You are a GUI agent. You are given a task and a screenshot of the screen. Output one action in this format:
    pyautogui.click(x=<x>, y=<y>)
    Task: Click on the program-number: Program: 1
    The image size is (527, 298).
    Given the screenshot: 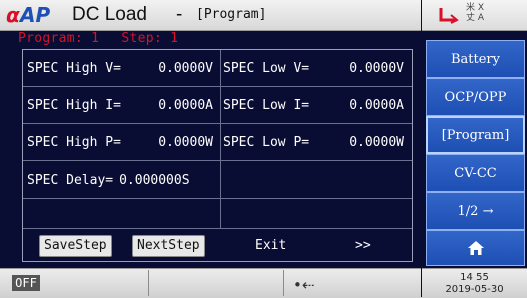 What is the action you would take?
    pyautogui.click(x=59, y=38)
    